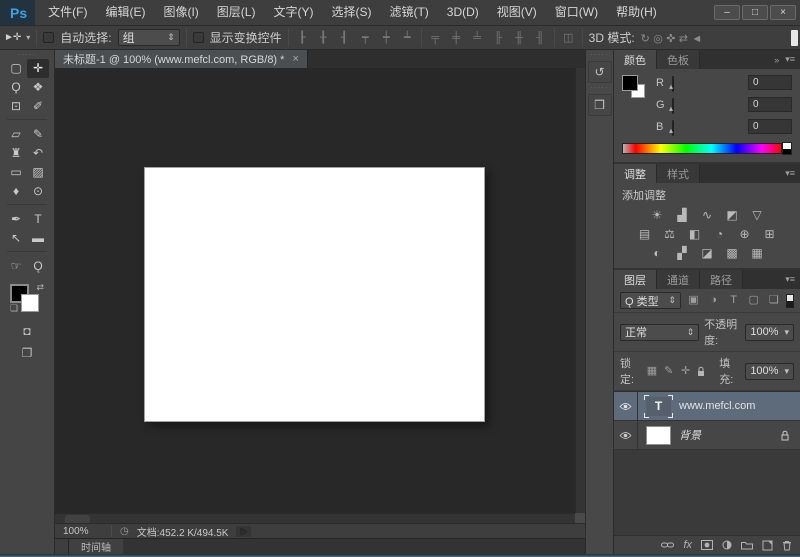 Image resolution: width=800 pixels, height=557 pixels. What do you see at coordinates (702, 371) in the screenshot?
I see `lock-all-icon` at bounding box center [702, 371].